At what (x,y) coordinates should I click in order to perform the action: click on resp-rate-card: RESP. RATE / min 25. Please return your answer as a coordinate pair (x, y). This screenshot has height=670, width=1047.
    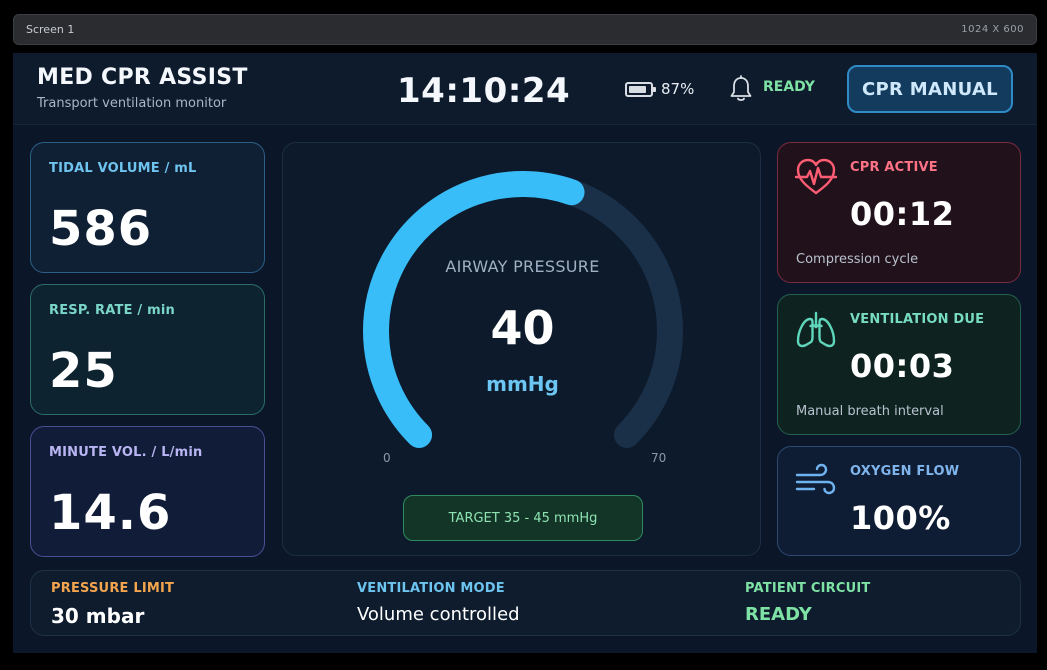
    Looking at the image, I should click on (147, 349).